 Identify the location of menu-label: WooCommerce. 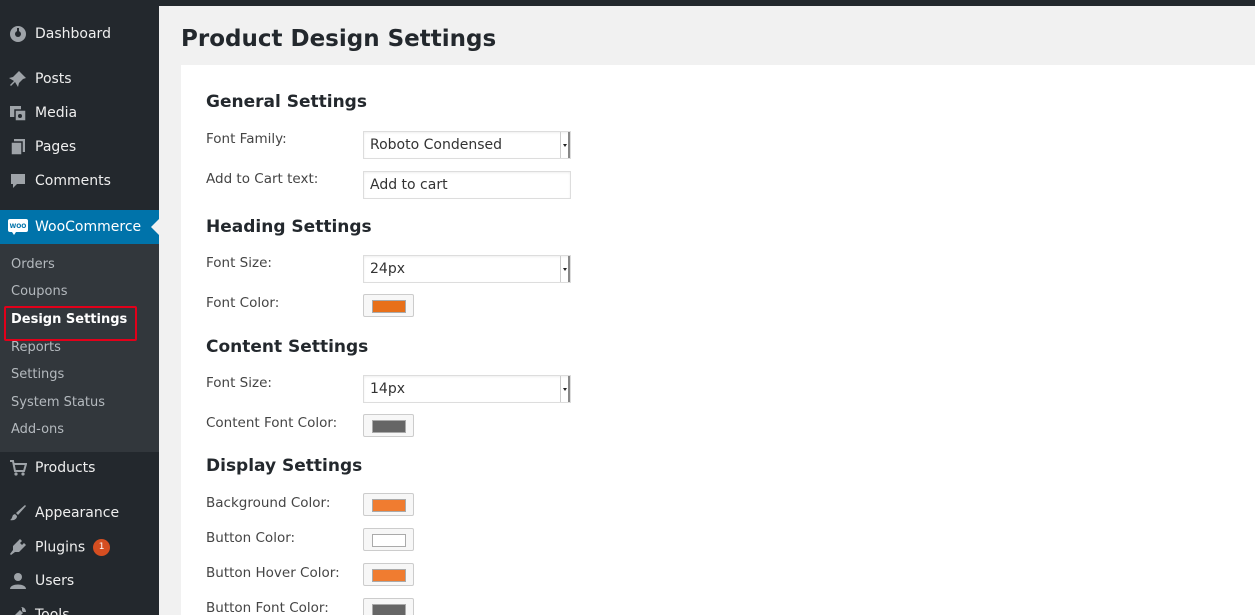
(88, 227).